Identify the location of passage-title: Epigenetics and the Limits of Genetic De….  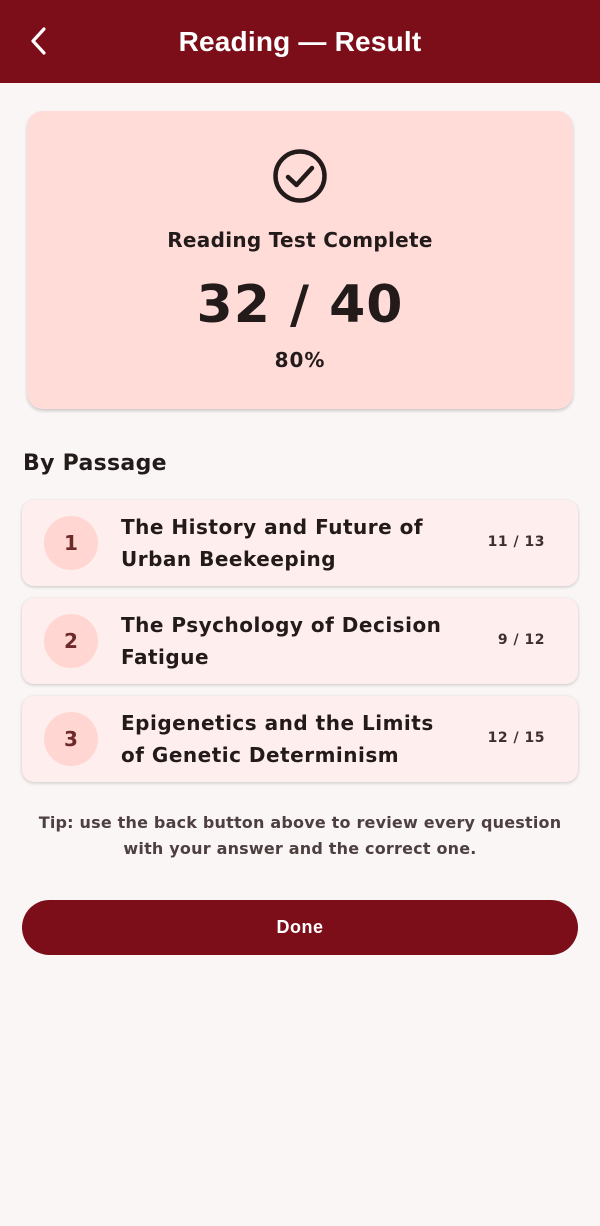
(296, 739).